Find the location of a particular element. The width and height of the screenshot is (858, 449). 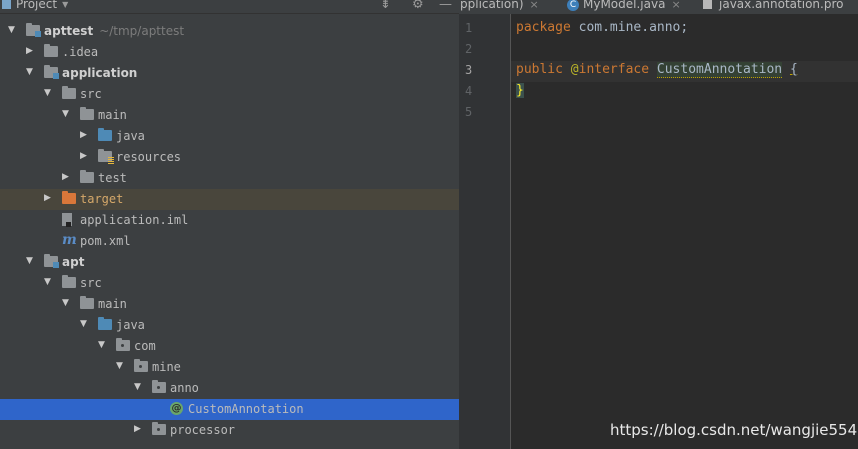

tree-item-pom-xml: m pom.xml is located at coordinates (229, 241).